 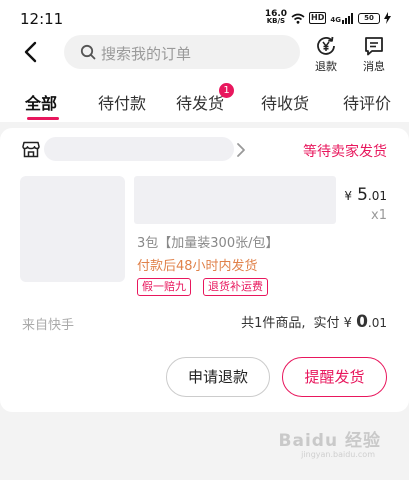 What do you see at coordinates (43, 118) in the screenshot?
I see `active-tab-indicator` at bounding box center [43, 118].